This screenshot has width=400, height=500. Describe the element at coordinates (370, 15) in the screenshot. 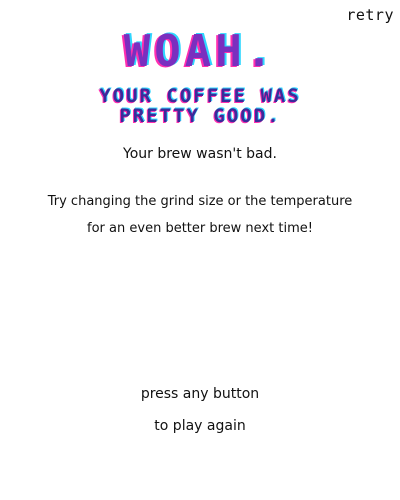

I see `retry-button: retry` at that location.